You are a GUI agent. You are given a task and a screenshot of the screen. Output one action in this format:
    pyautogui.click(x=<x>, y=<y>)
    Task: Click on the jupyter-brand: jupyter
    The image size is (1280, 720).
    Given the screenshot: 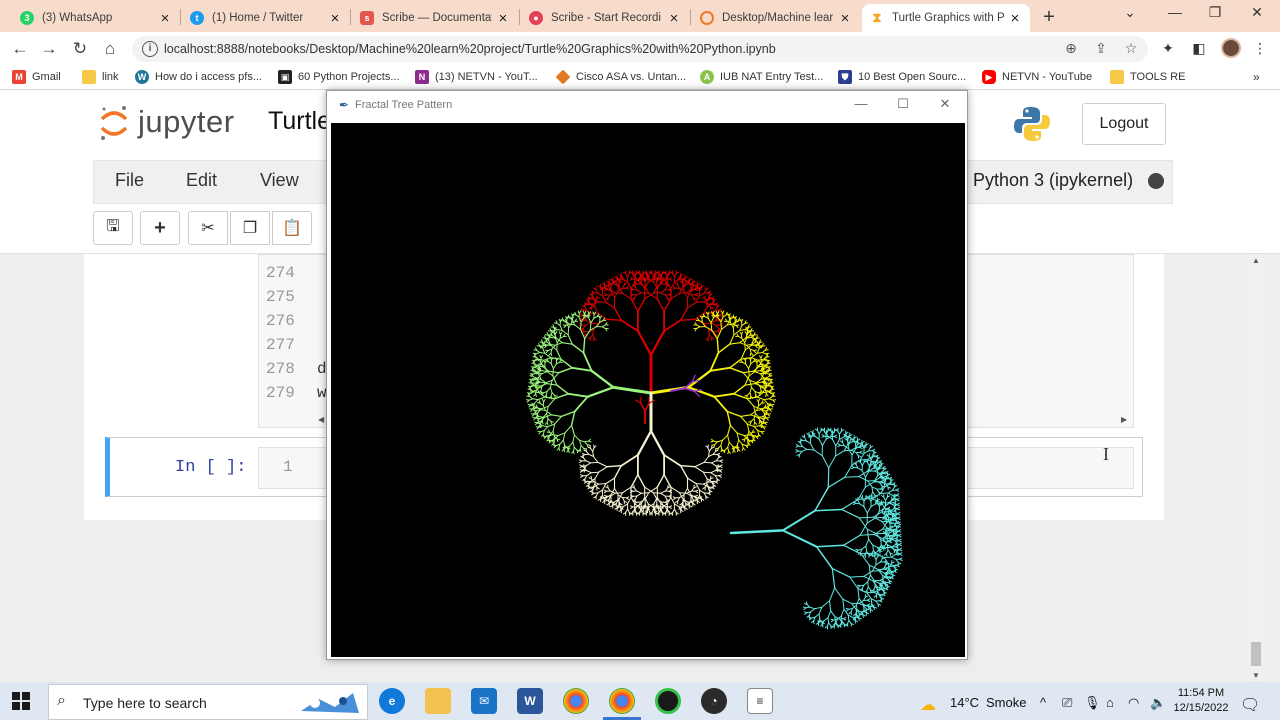 What is the action you would take?
    pyautogui.click(x=186, y=122)
    